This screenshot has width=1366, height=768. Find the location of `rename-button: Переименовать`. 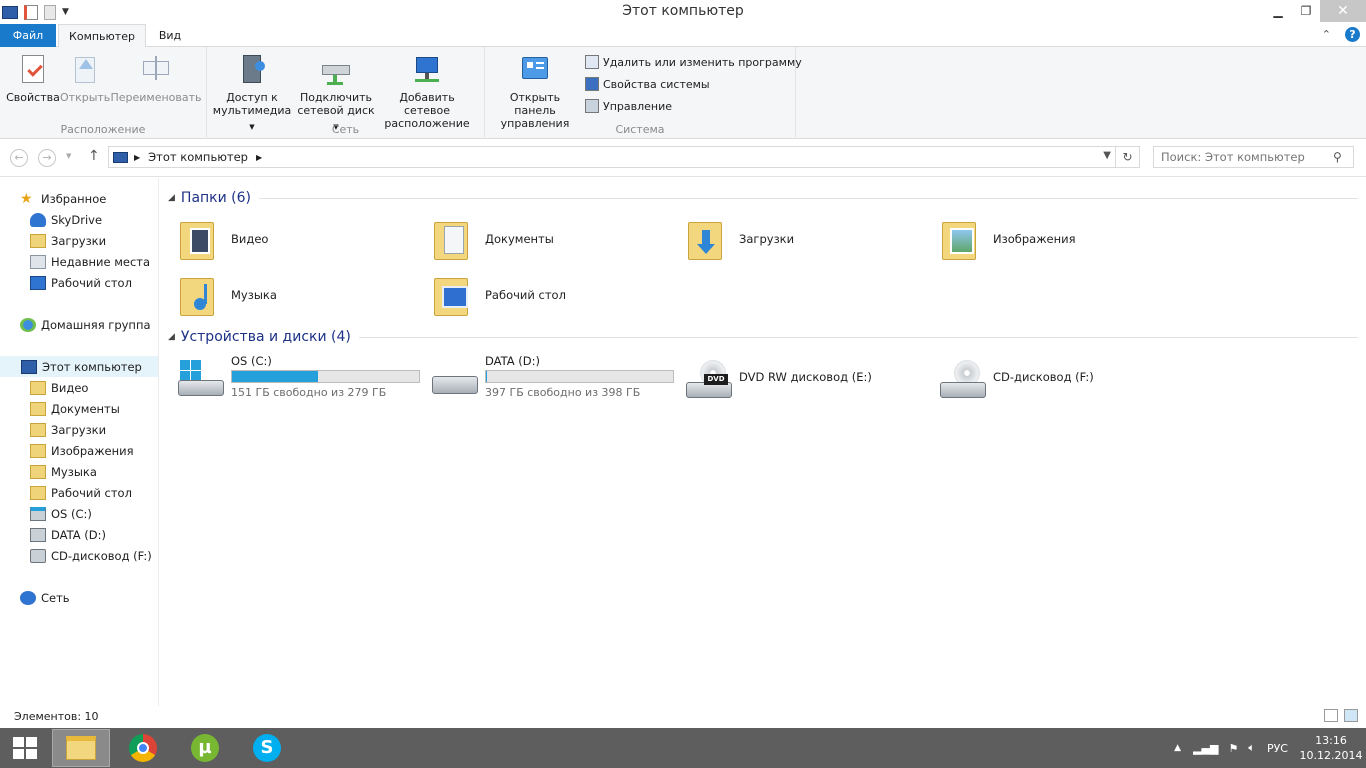

rename-button: Переименовать is located at coordinates (156, 78).